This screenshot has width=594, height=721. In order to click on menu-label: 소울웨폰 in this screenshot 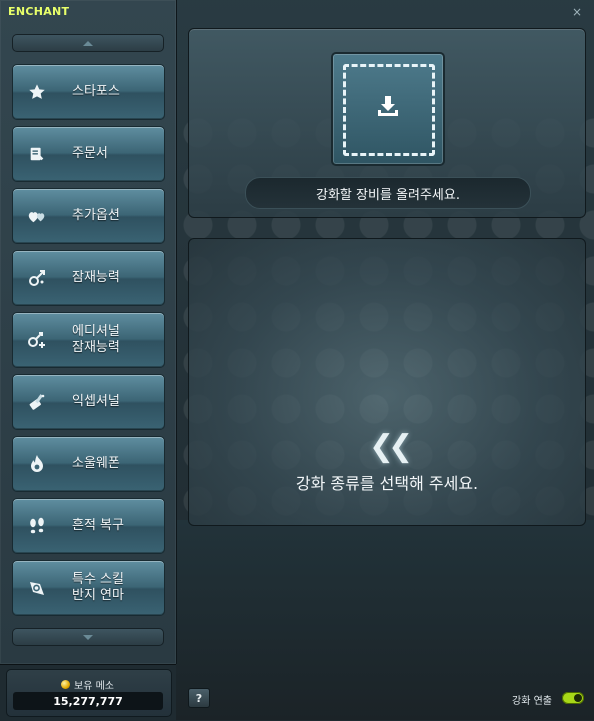, I will do `click(96, 463)`.